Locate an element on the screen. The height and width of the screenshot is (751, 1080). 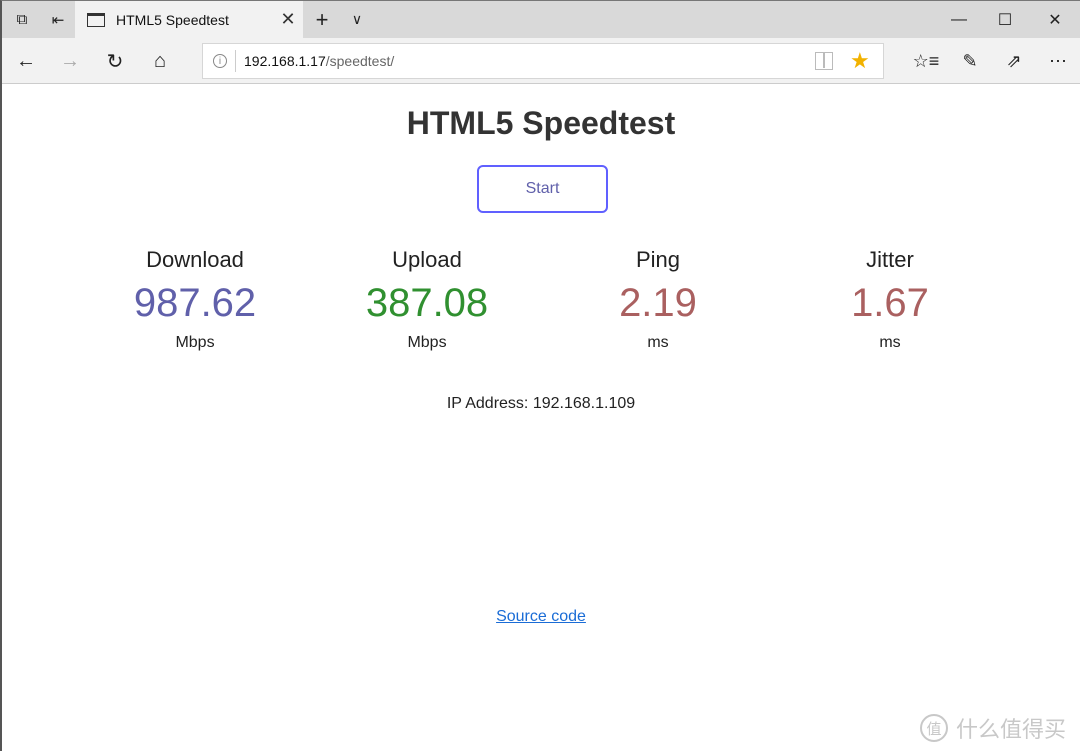
source-code-link: Source code is located at coordinates (541, 616).